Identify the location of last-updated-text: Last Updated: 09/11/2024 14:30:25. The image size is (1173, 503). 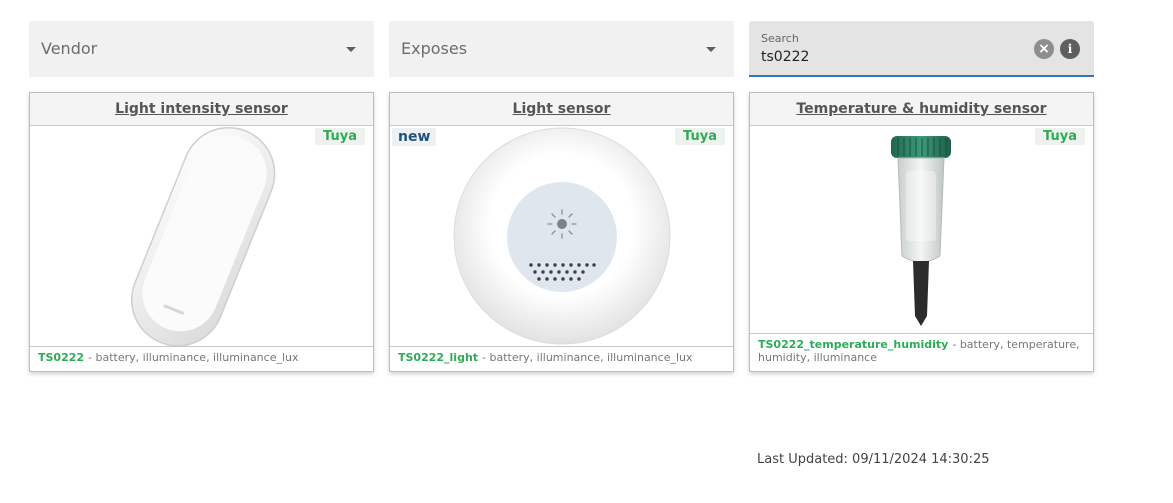
(873, 459).